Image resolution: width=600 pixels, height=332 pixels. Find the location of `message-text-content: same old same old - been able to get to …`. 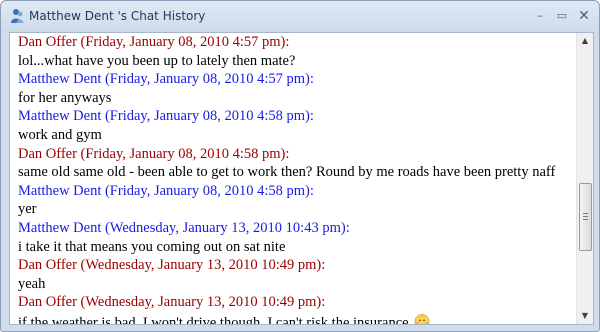

message-text-content: same old same old - been able to get to … is located at coordinates (287, 172).